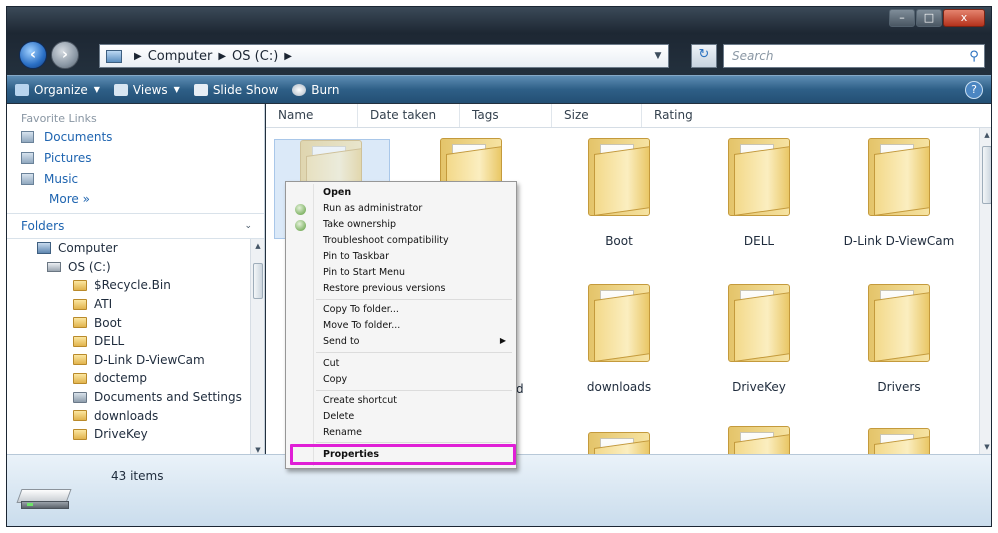 The height and width of the screenshot is (533, 998). What do you see at coordinates (135, 360) in the screenshot?
I see `tree-folder: D-Link D-ViewCam` at bounding box center [135, 360].